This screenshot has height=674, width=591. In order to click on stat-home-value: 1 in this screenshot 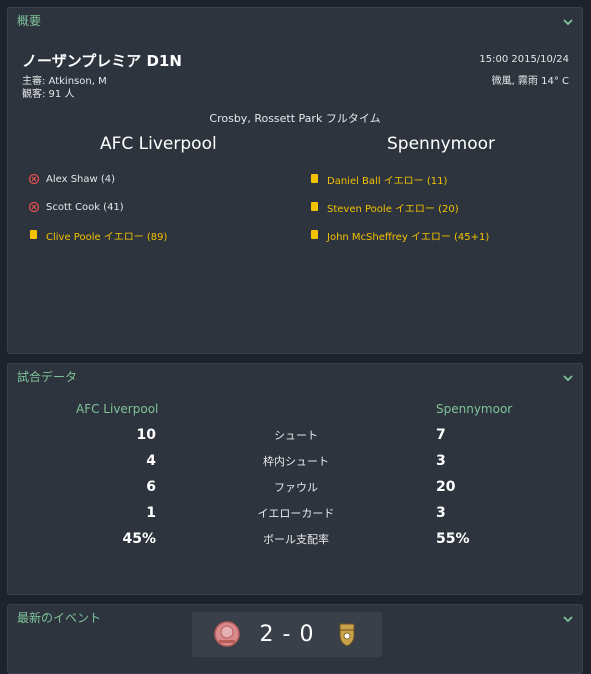, I will do `click(151, 513)`.